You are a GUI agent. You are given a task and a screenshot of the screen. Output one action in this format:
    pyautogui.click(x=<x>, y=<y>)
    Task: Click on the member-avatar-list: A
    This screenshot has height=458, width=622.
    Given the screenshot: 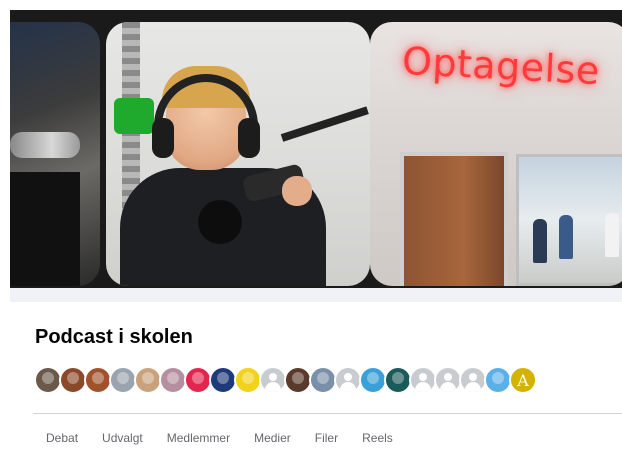 What is the action you would take?
    pyautogui.click(x=285, y=380)
    